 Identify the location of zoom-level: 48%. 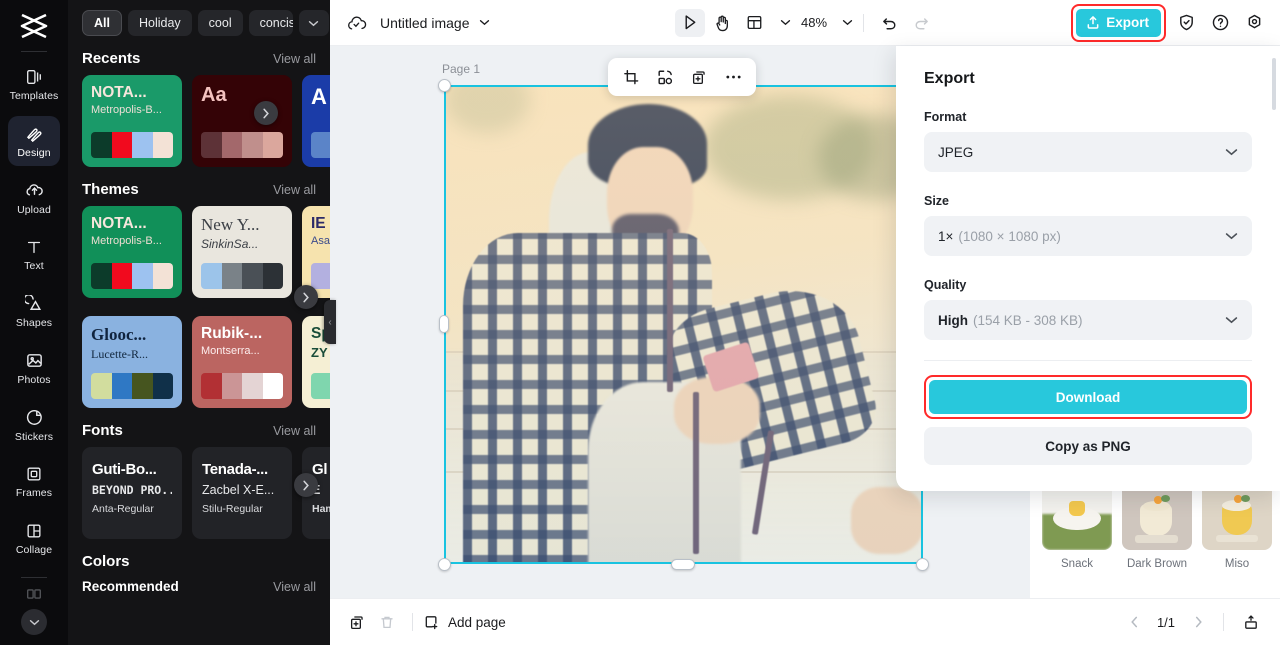
(814, 22).